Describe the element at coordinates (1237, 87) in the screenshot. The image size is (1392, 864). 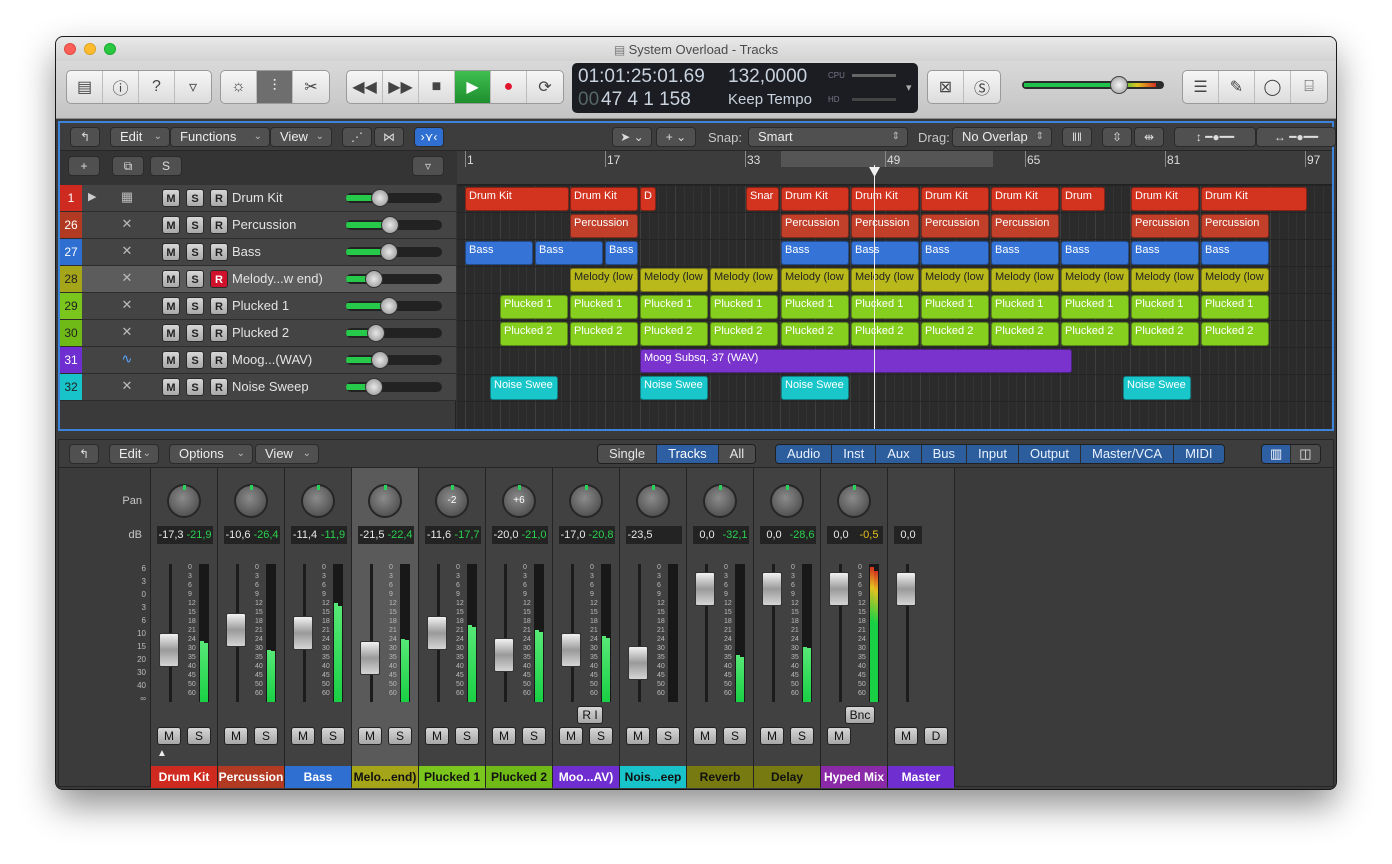
I see `notepad-icon: ✎` at that location.